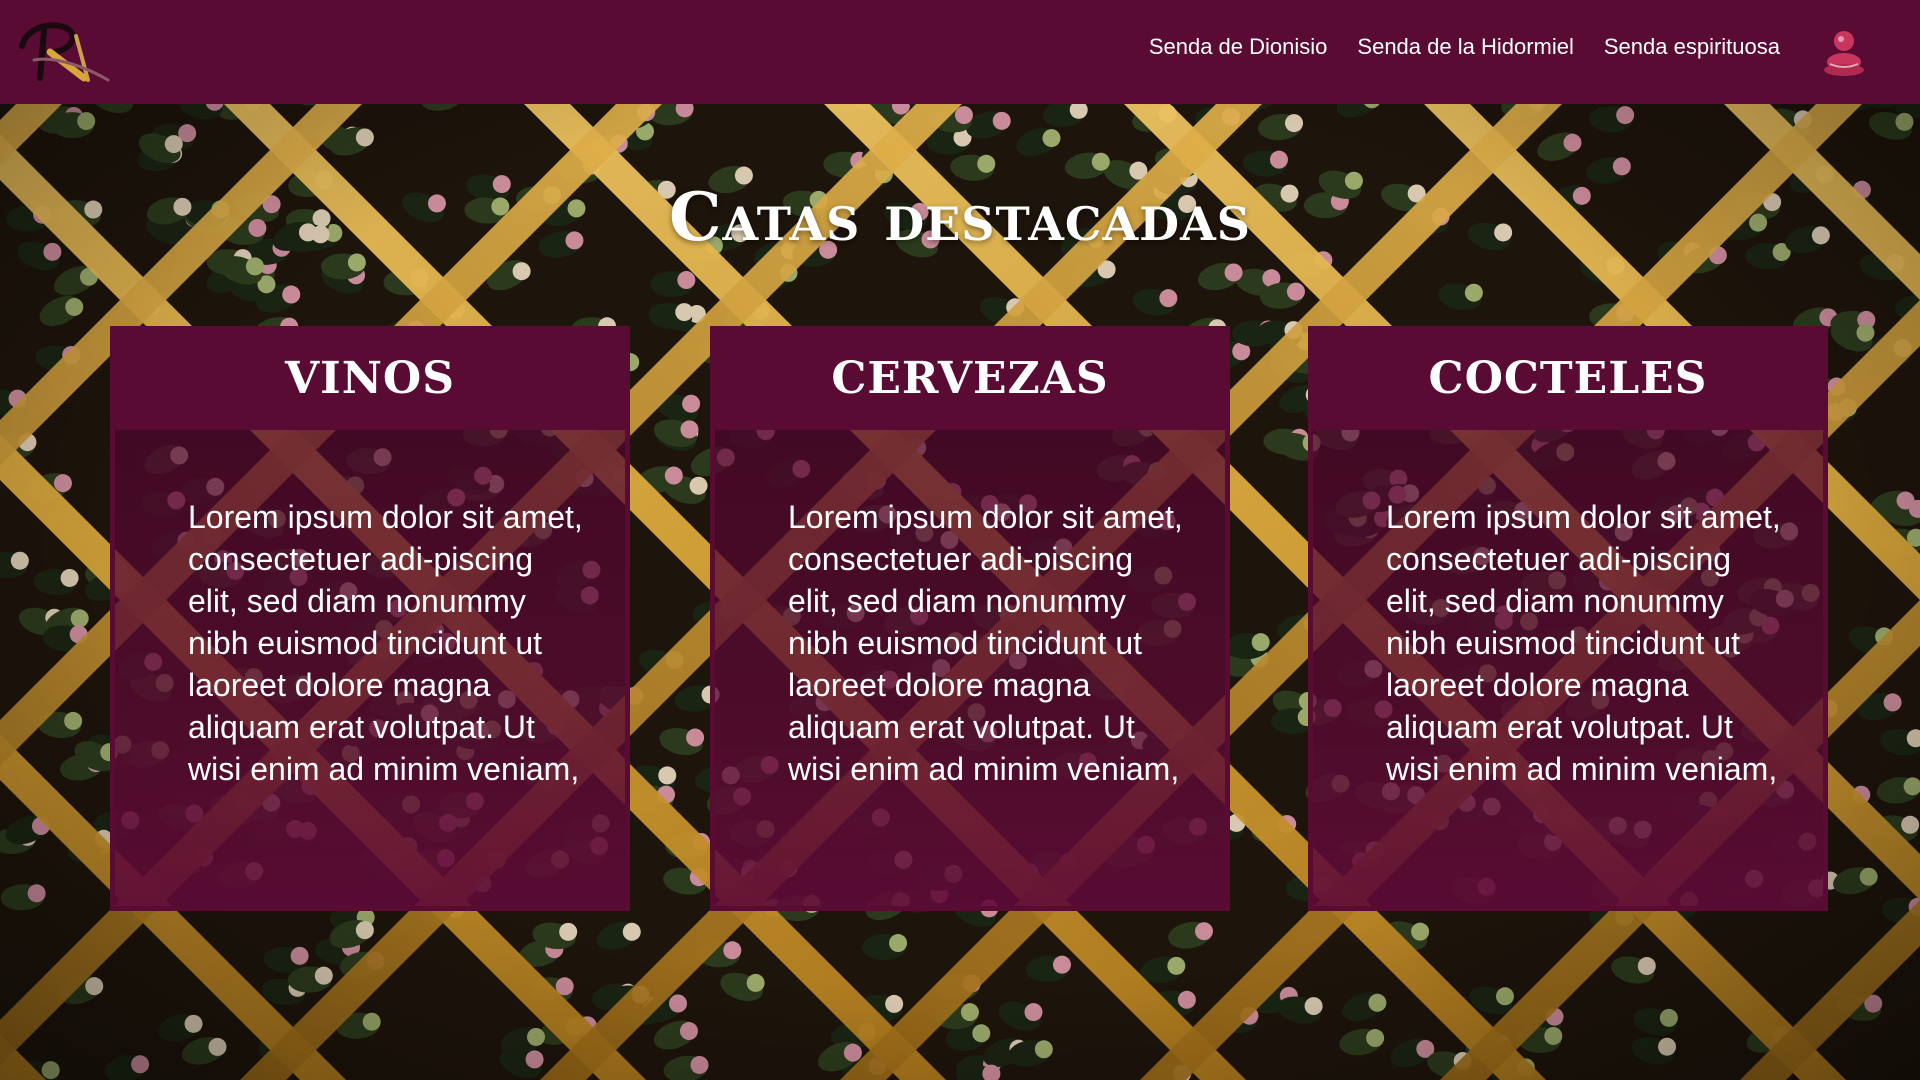 The width and height of the screenshot is (1920, 1080). I want to click on user-icon, so click(1844, 52).